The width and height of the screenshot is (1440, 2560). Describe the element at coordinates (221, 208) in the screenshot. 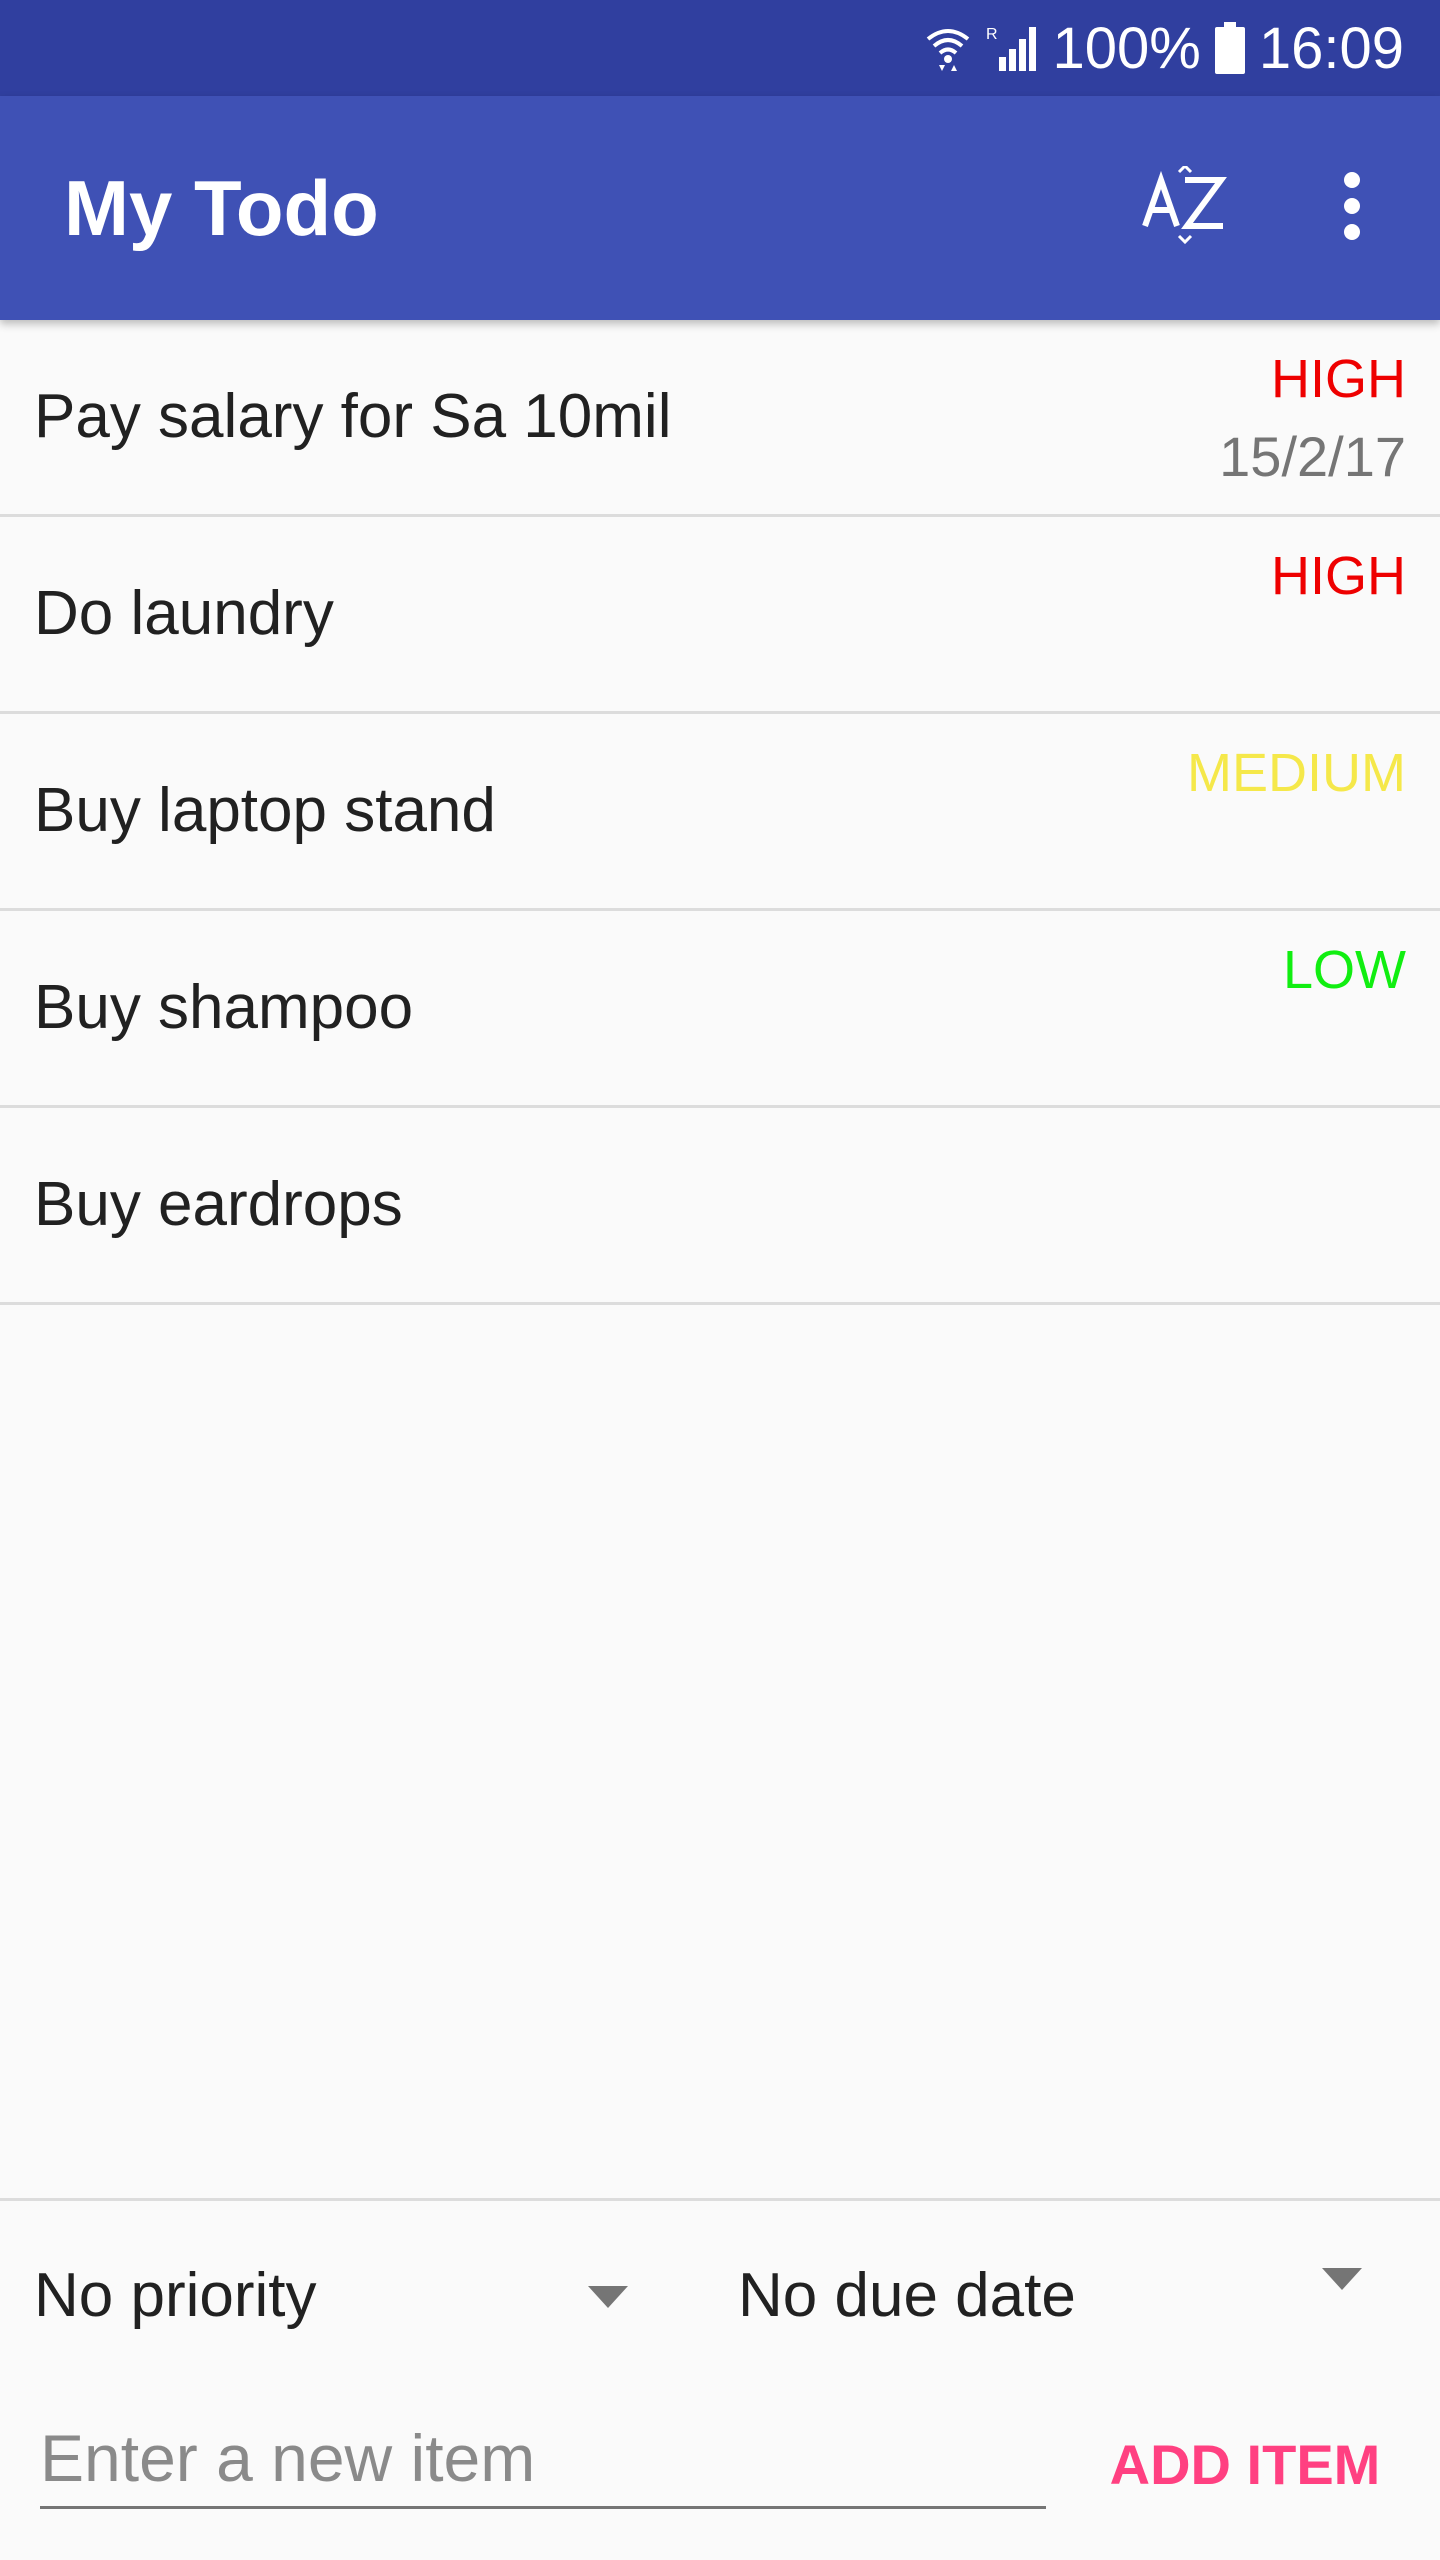

I see `app-title: My Todo` at that location.